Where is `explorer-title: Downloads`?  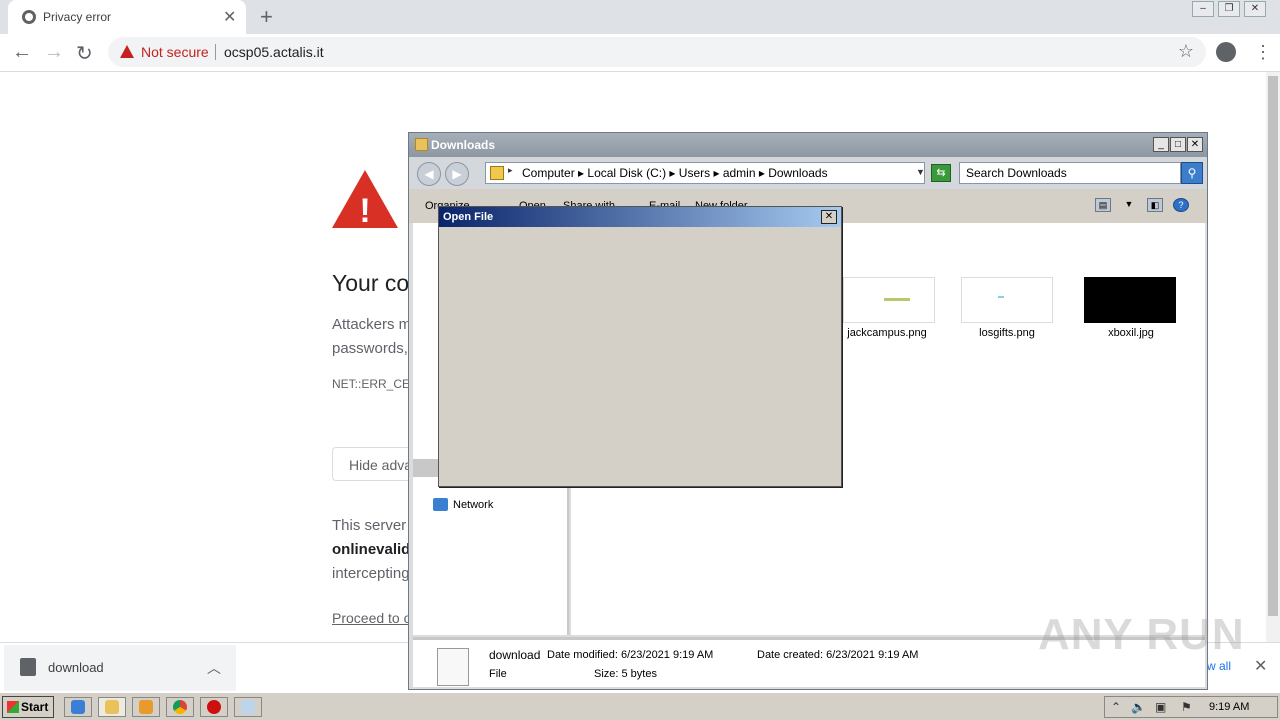 explorer-title: Downloads is located at coordinates (463, 145).